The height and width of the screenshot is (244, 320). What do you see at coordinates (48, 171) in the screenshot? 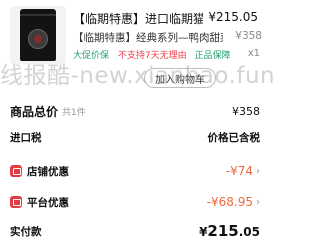
I see `store-discount-label: 店铺优惠` at bounding box center [48, 171].